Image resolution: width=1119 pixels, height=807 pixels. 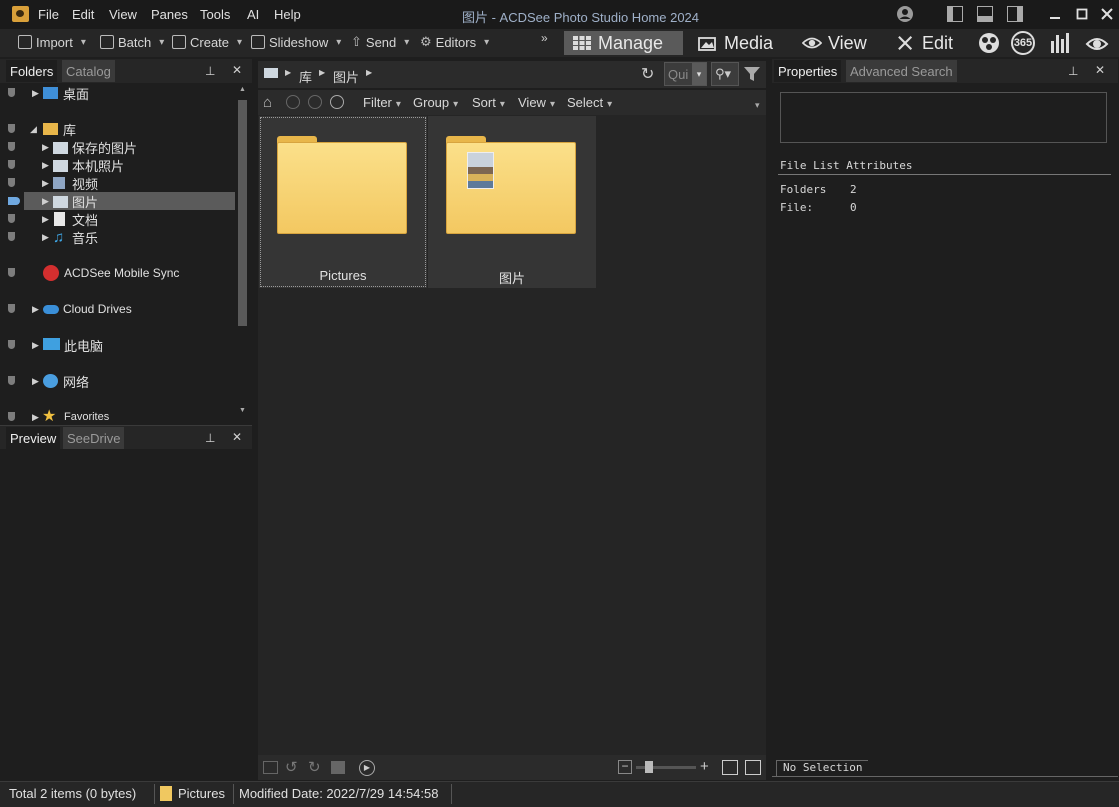 What do you see at coordinates (242, 213) in the screenshot?
I see `folder-tree-scroll-thumb` at bounding box center [242, 213].